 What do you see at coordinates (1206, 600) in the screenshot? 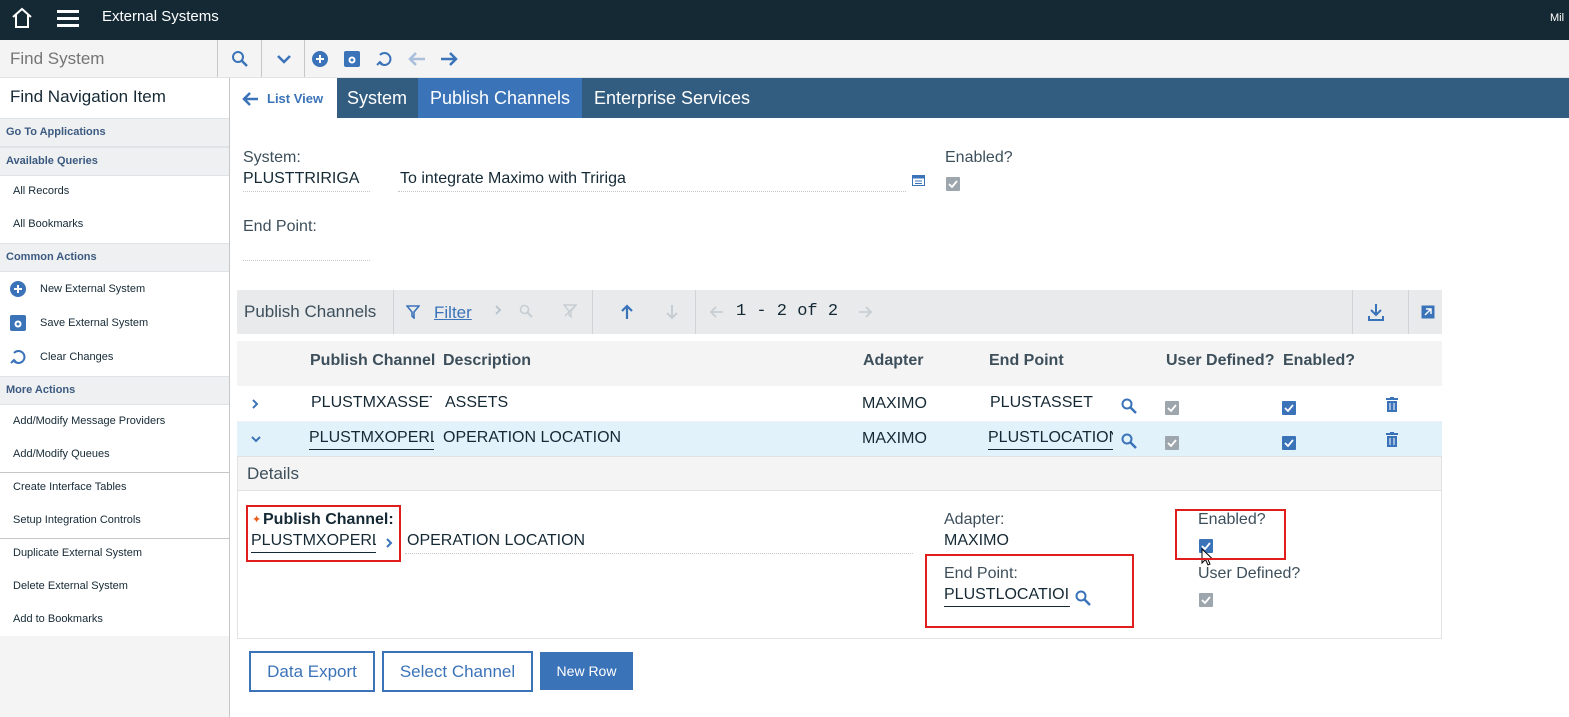
I see `detail-user-defined-checkbox` at bounding box center [1206, 600].